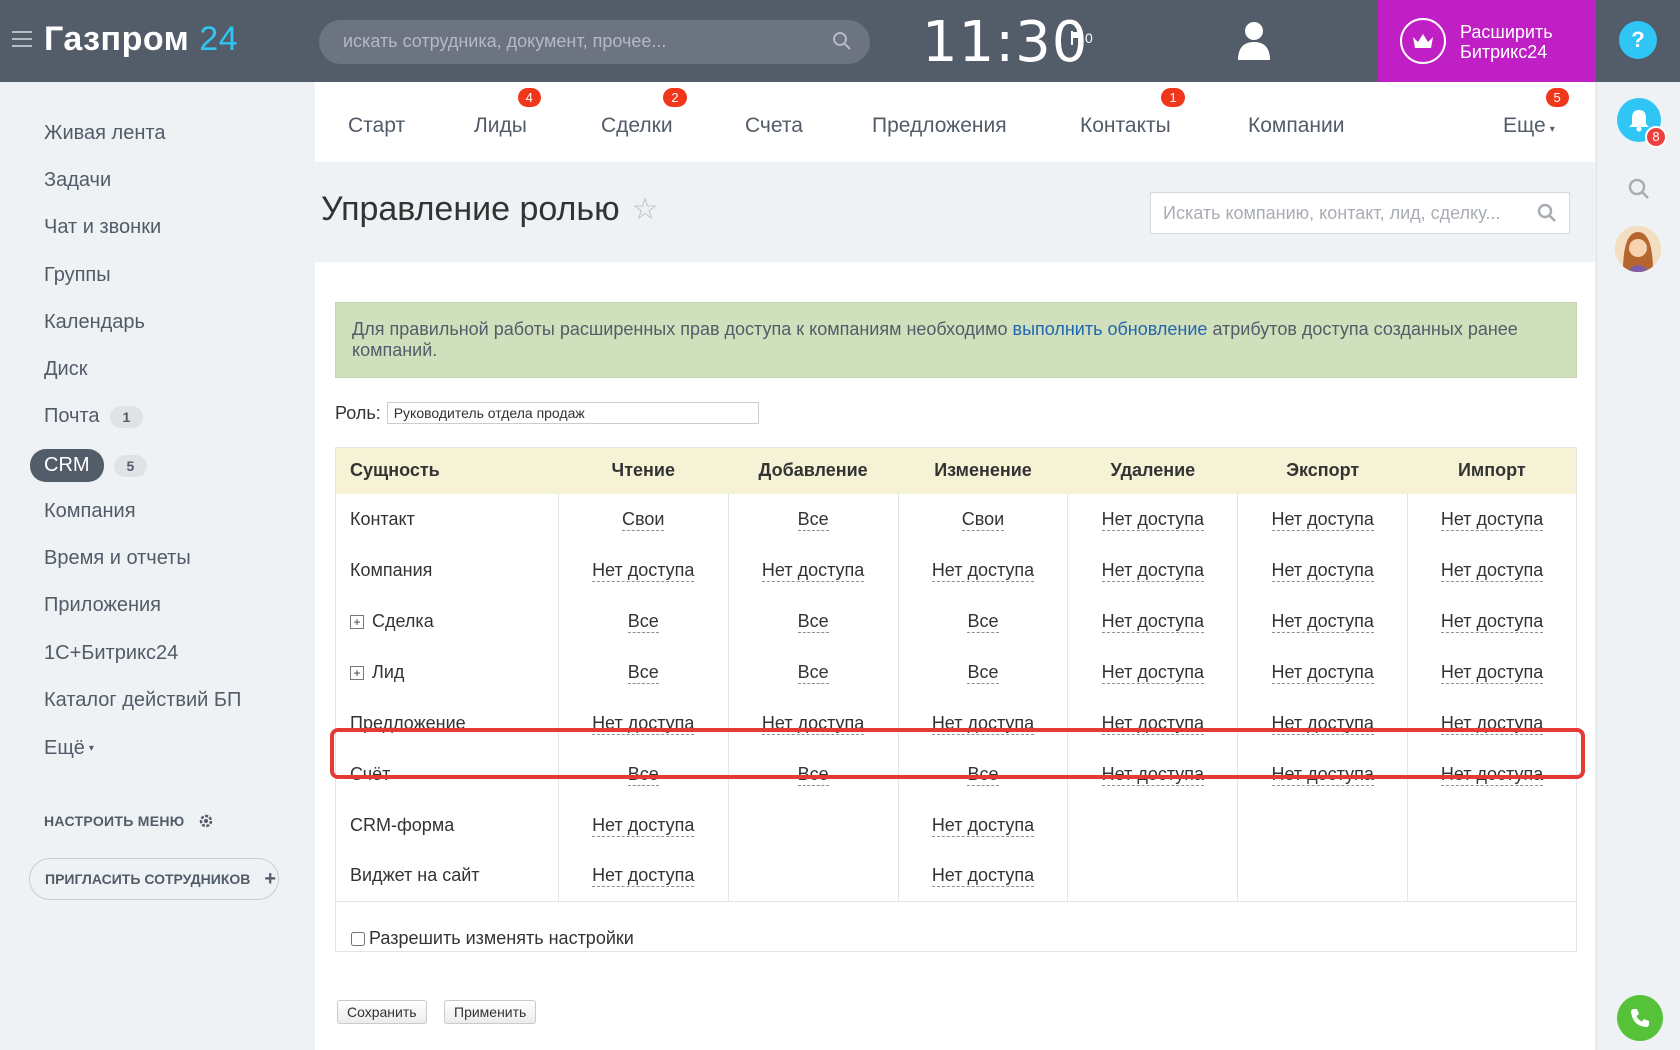  What do you see at coordinates (104, 133) in the screenshot?
I see `sidebar-item-feed: Живая лента` at bounding box center [104, 133].